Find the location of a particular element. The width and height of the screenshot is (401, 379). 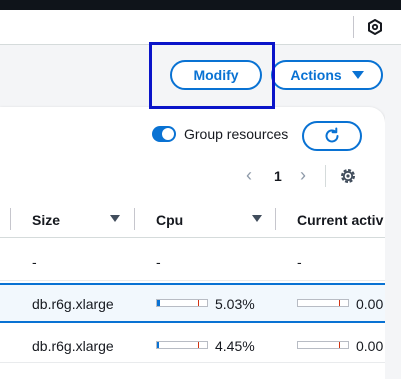

refresh-icon is located at coordinates (332, 135).